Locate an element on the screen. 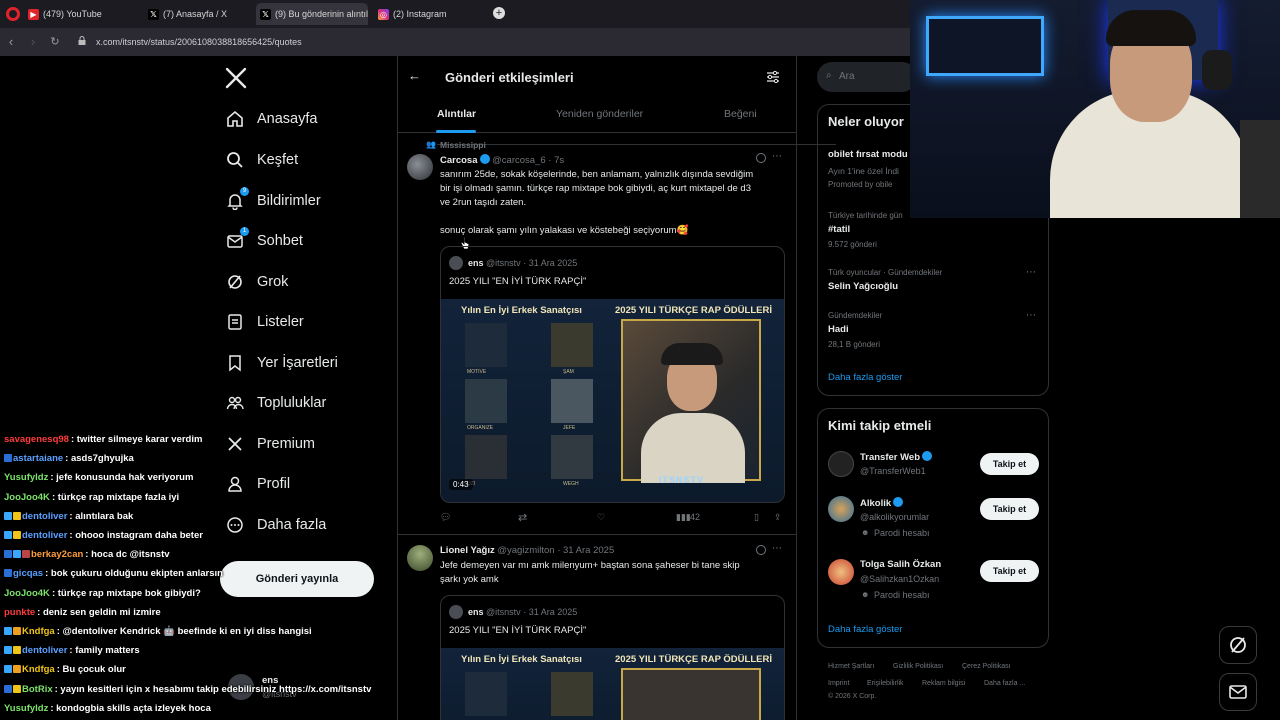 Image resolution: width=1280 pixels, height=720 pixels. messages-fab-button is located at coordinates (1238, 692).